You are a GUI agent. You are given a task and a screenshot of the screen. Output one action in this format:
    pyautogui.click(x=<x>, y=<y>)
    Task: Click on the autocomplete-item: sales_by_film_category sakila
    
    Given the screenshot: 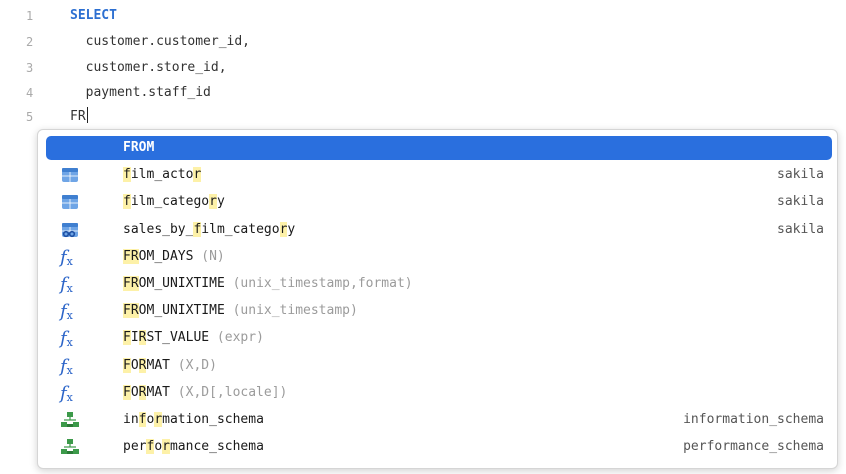 What is the action you would take?
    pyautogui.click(x=439, y=230)
    